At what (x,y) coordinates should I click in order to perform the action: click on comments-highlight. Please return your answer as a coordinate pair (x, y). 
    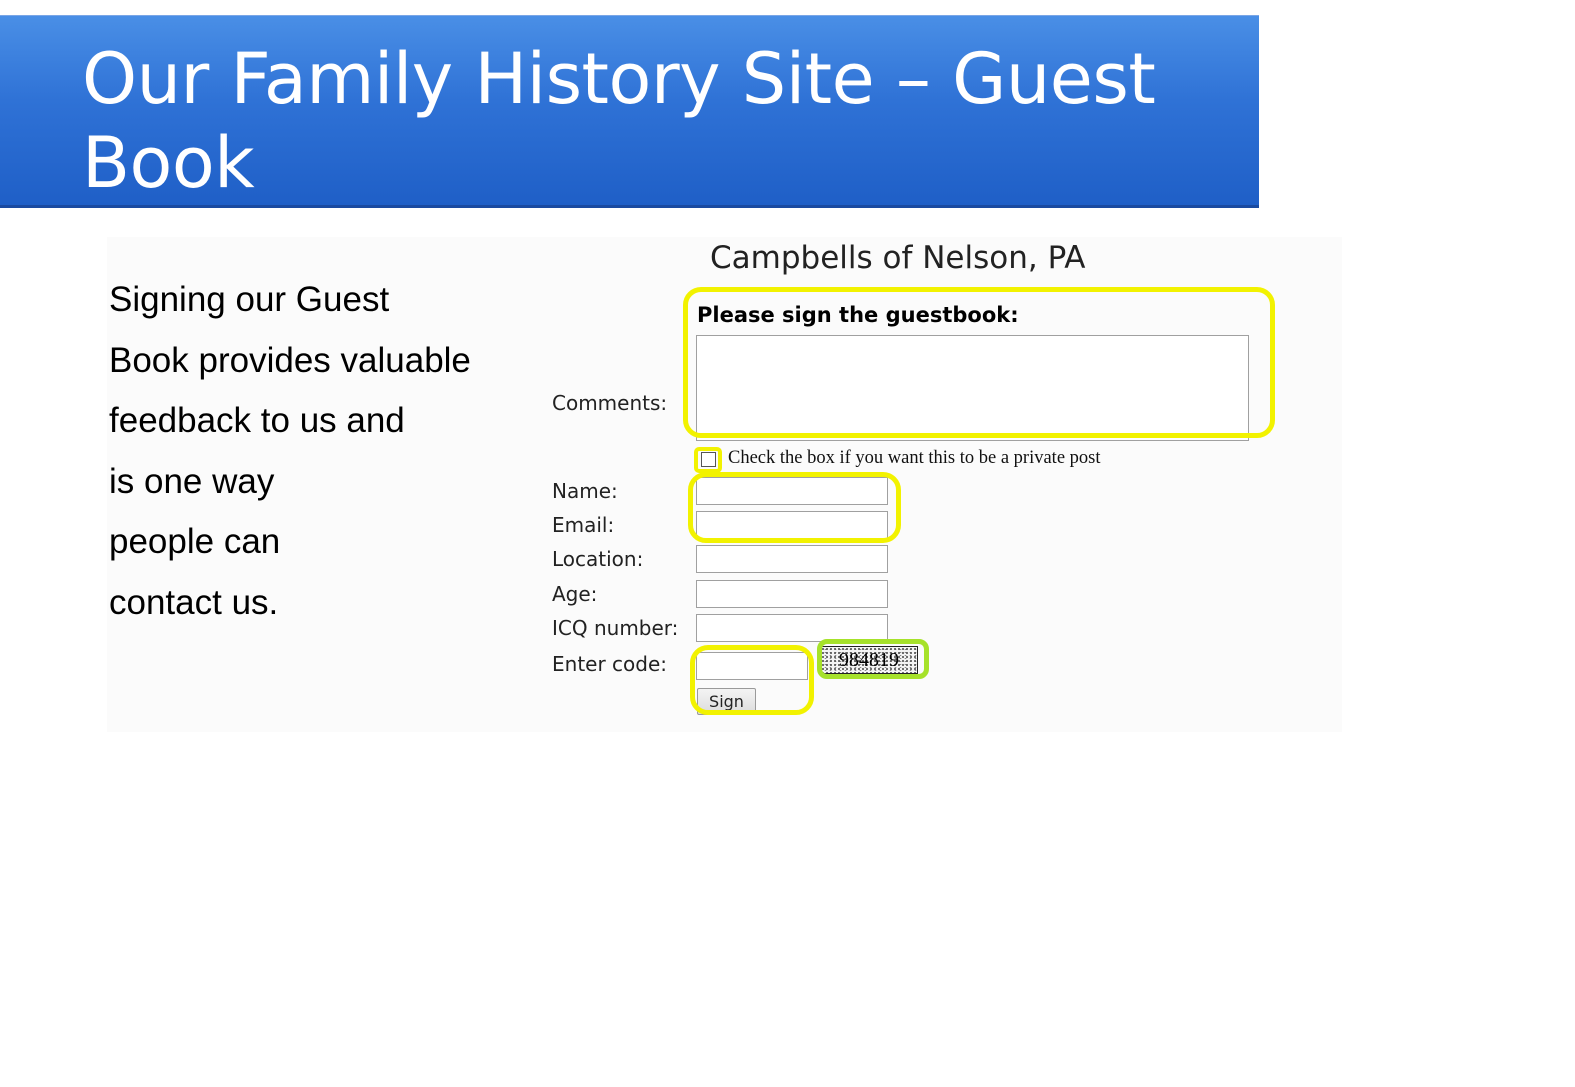
    Looking at the image, I should click on (979, 362).